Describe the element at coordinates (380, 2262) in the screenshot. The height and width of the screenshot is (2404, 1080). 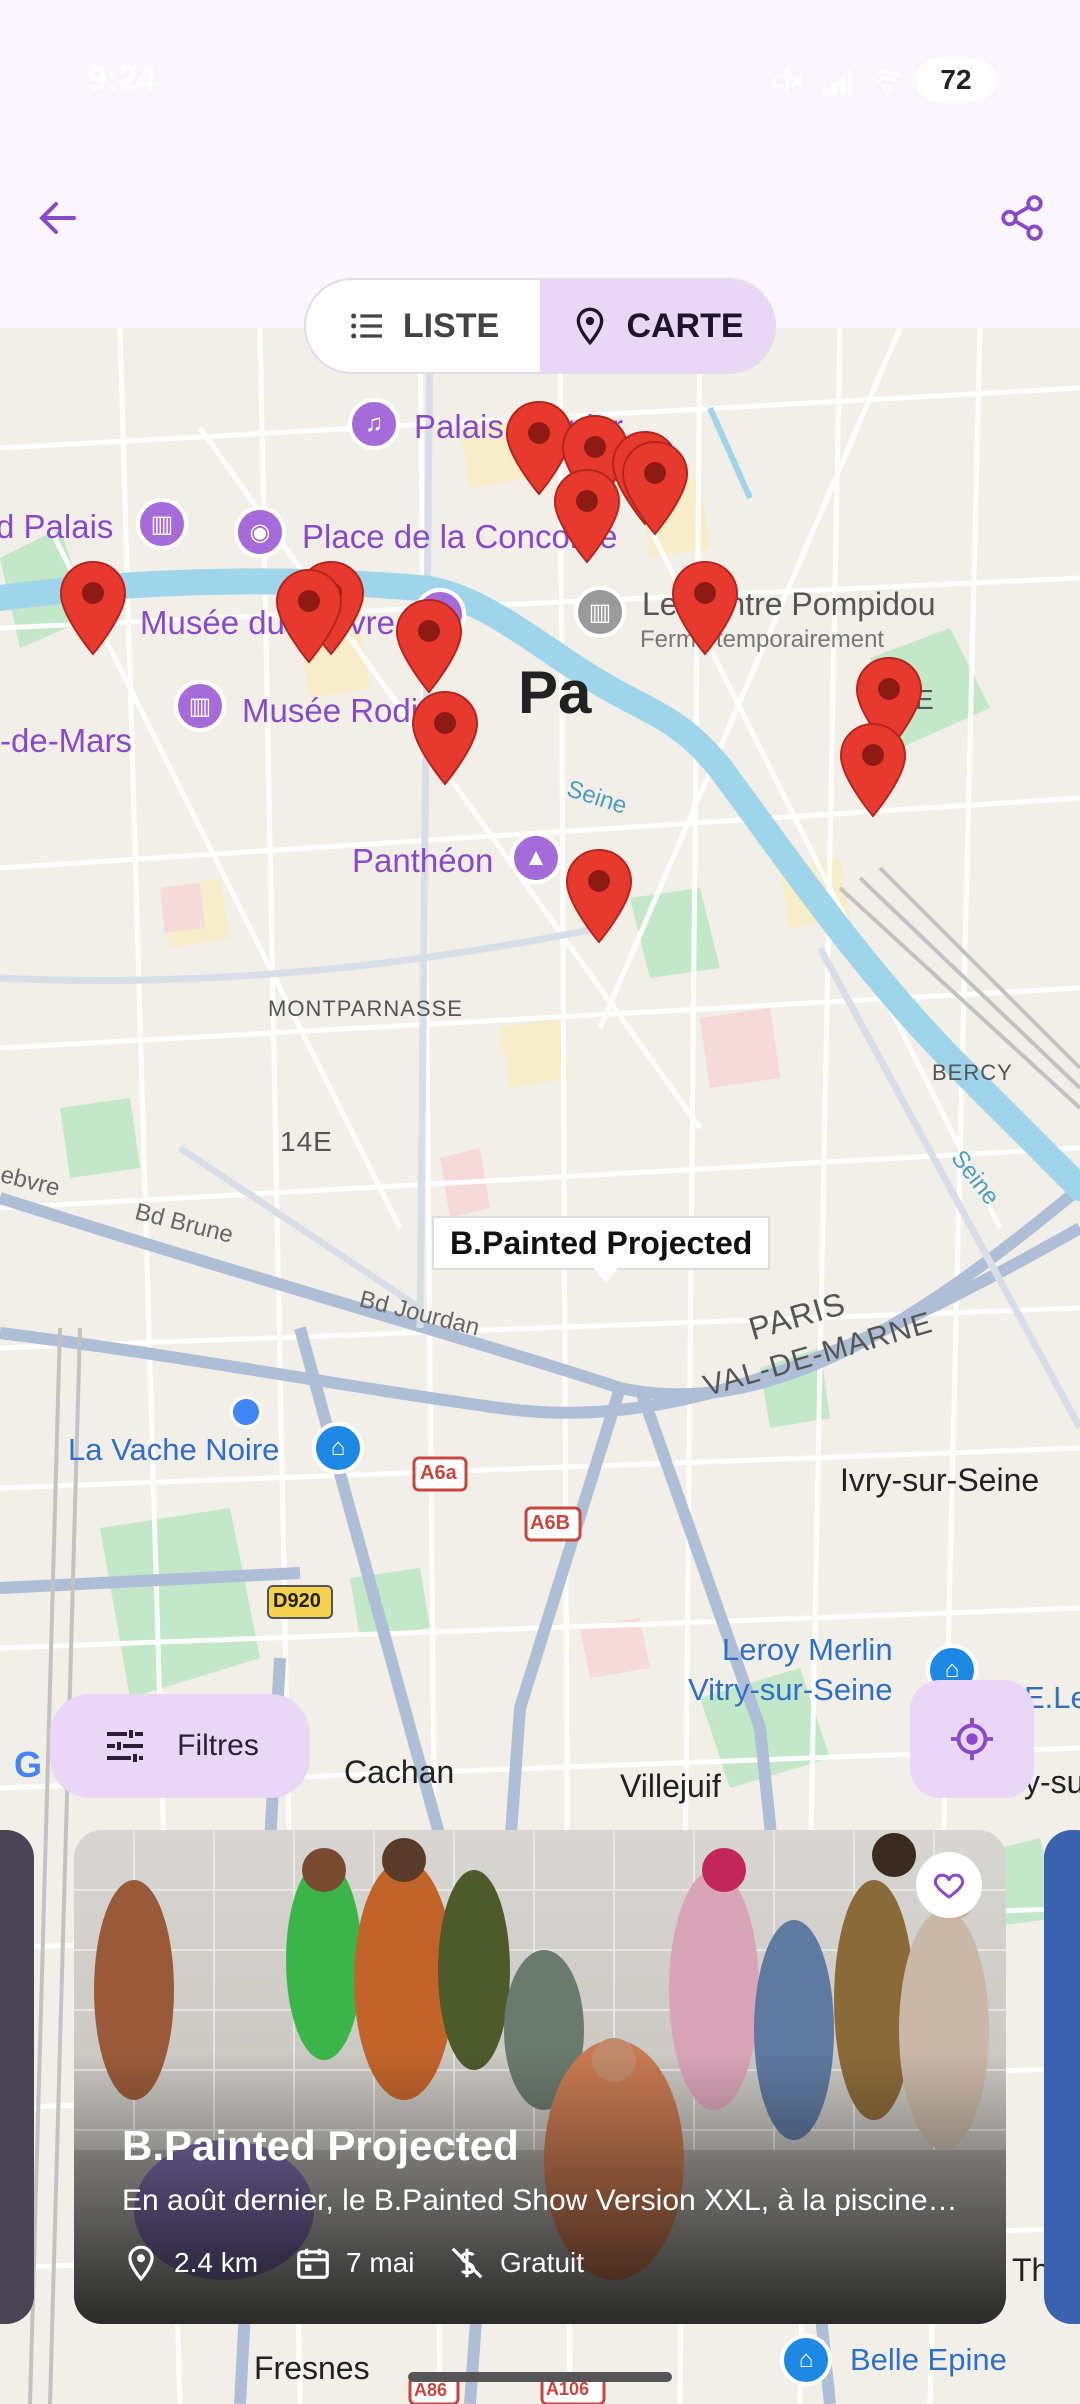
I see `event-date-value: 7 mai` at that location.